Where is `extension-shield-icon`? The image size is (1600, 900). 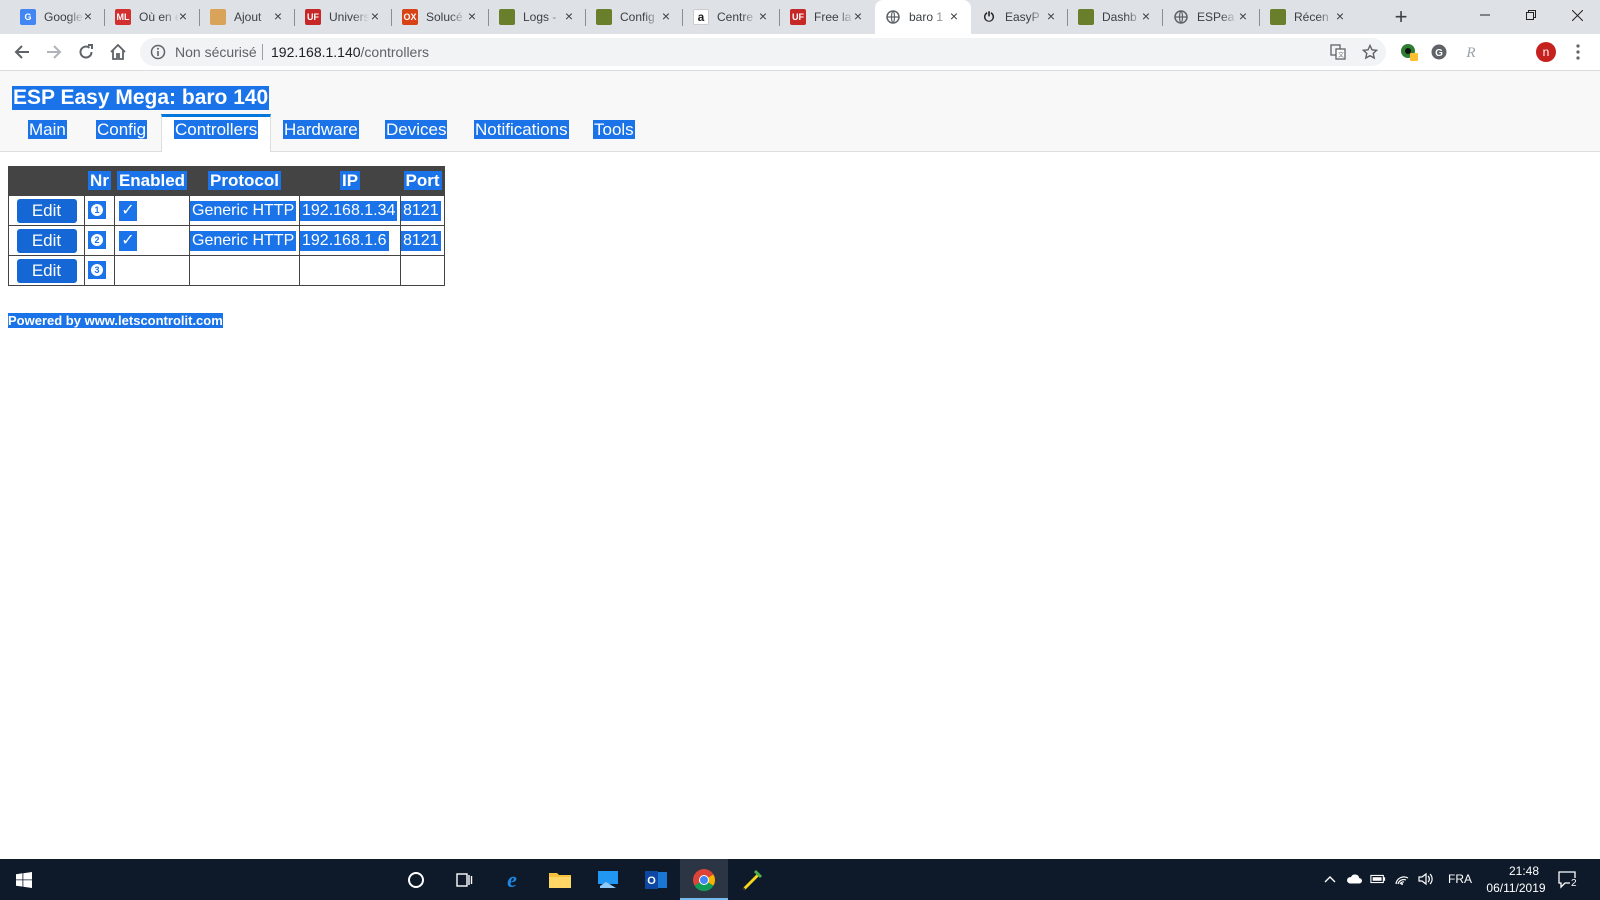 extension-shield-icon is located at coordinates (1409, 52).